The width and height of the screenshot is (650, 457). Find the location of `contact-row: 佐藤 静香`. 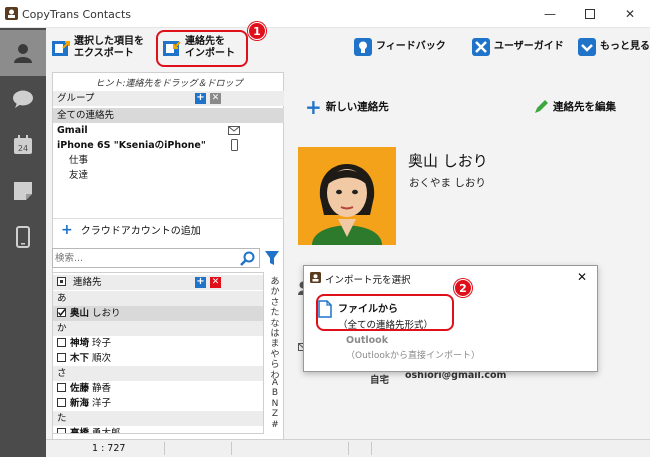

contact-row: 佐藤 静香 is located at coordinates (158, 388).